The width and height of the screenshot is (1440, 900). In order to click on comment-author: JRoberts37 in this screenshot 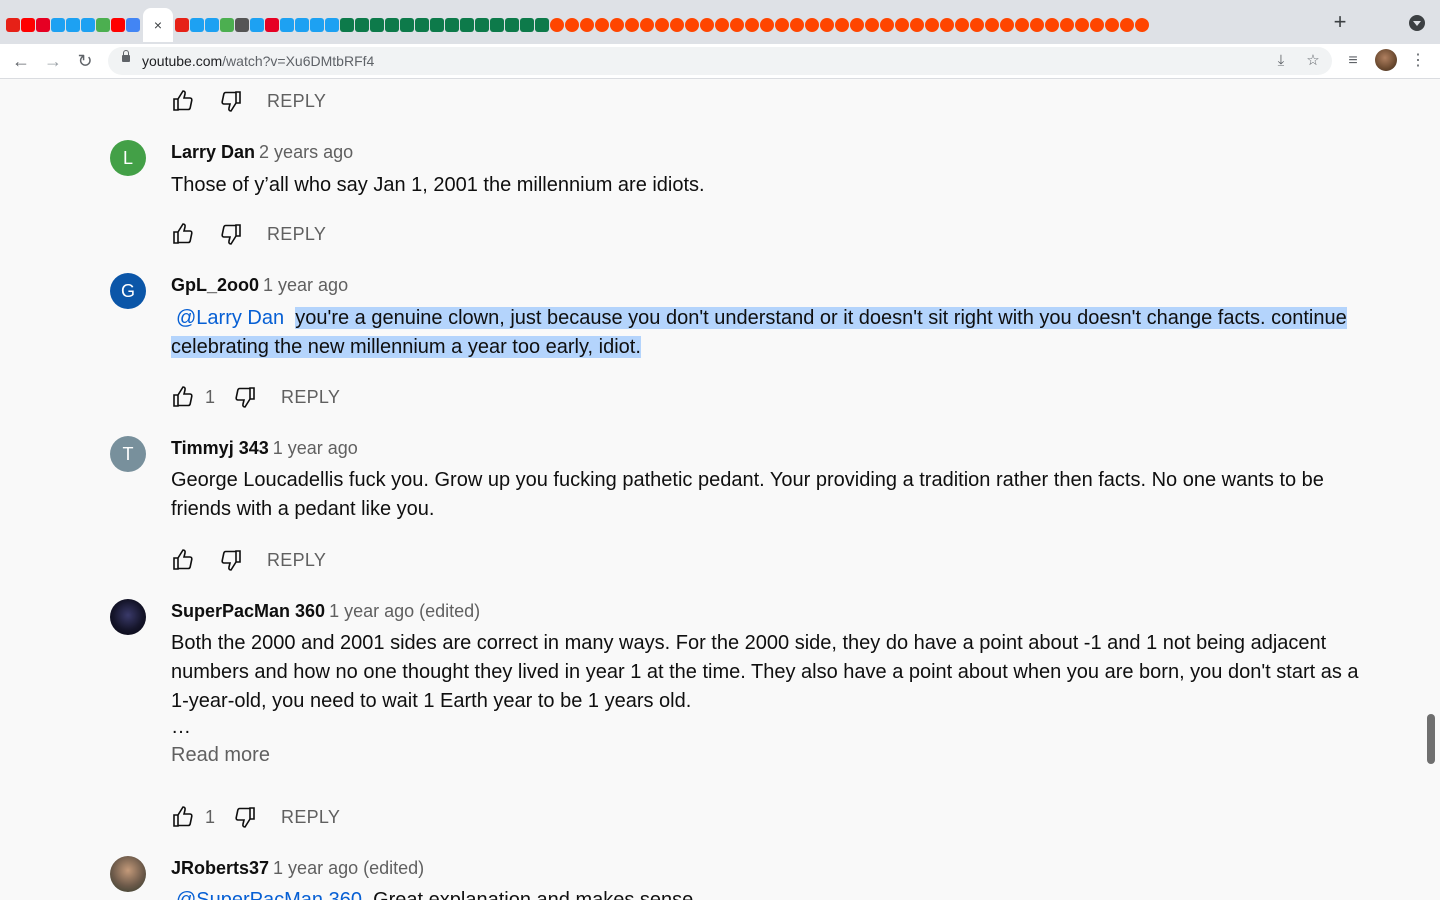, I will do `click(220, 868)`.